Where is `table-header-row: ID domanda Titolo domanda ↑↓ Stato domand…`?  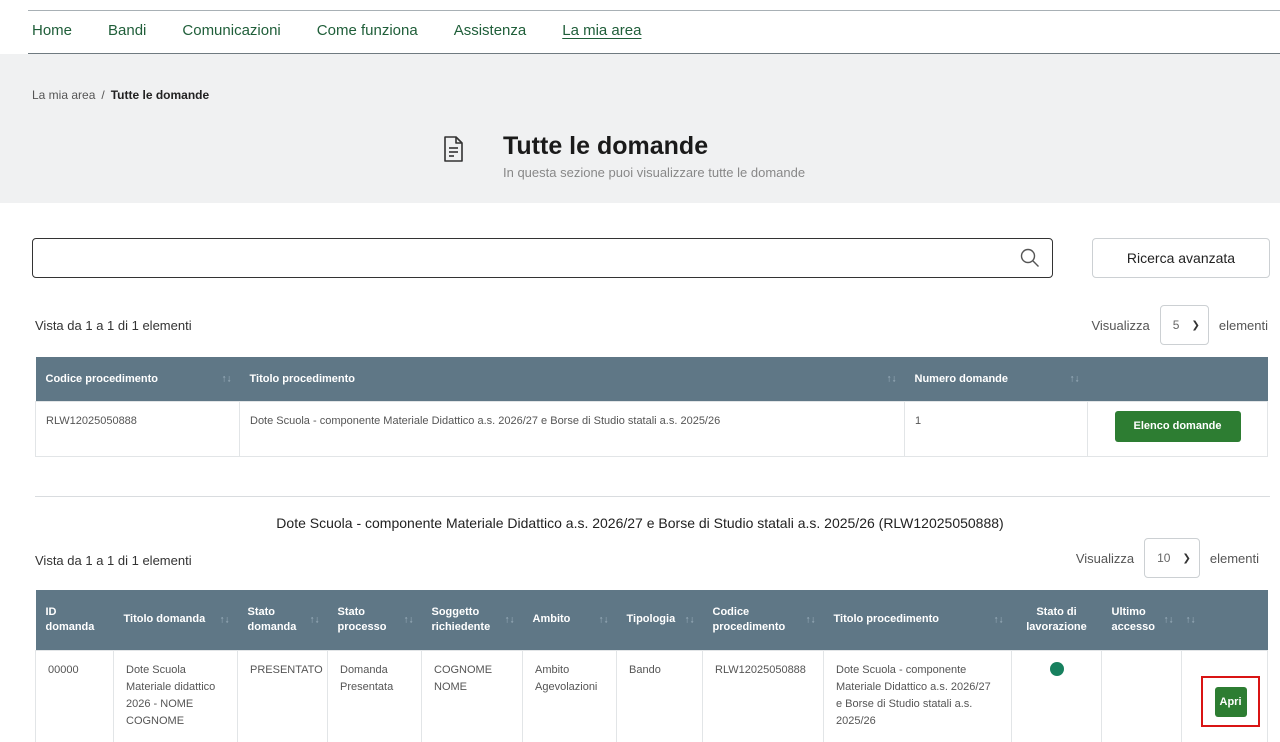 table-header-row: ID domanda Titolo domanda ↑↓ Stato domand… is located at coordinates (651, 620).